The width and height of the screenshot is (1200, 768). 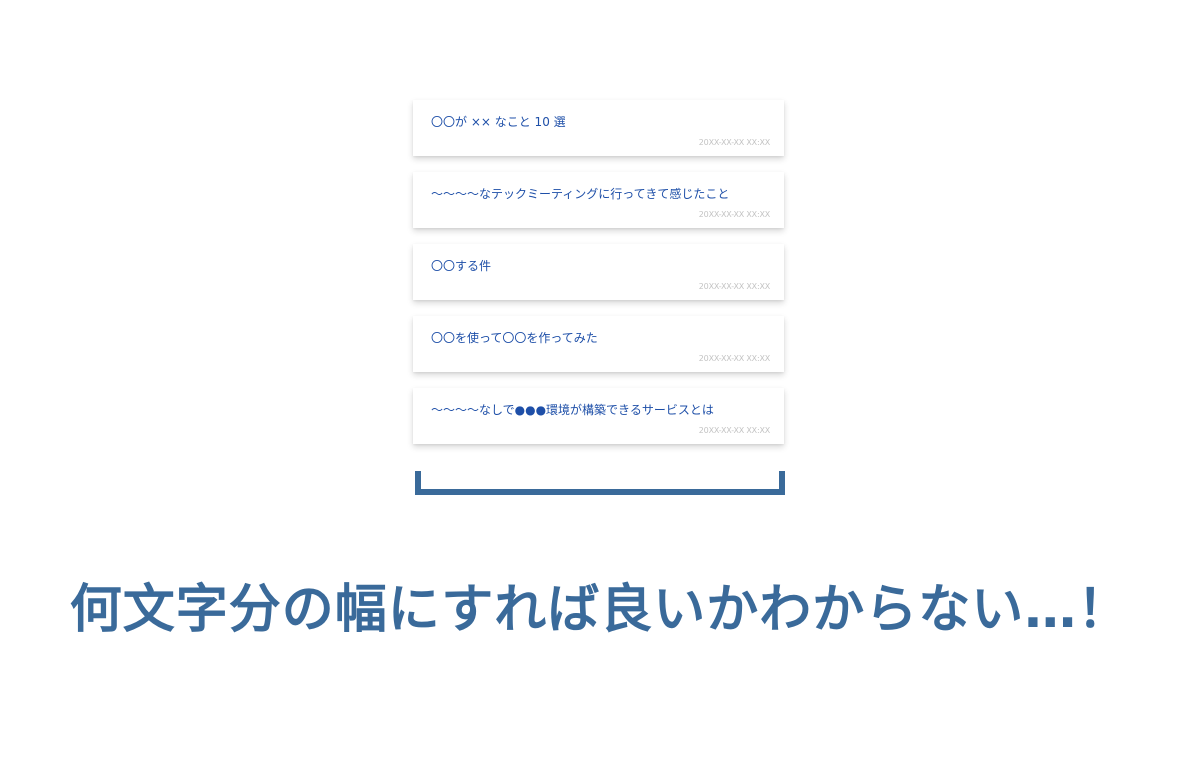 I want to click on article-card: 〇〇を使って〇〇を作ってみた 20XX-XX-XX XX:XX, so click(x=598, y=344).